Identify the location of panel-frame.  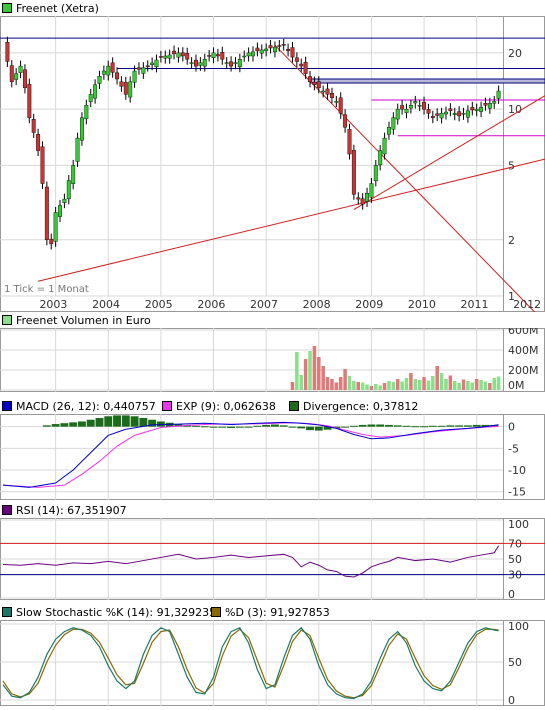
(272, 457).